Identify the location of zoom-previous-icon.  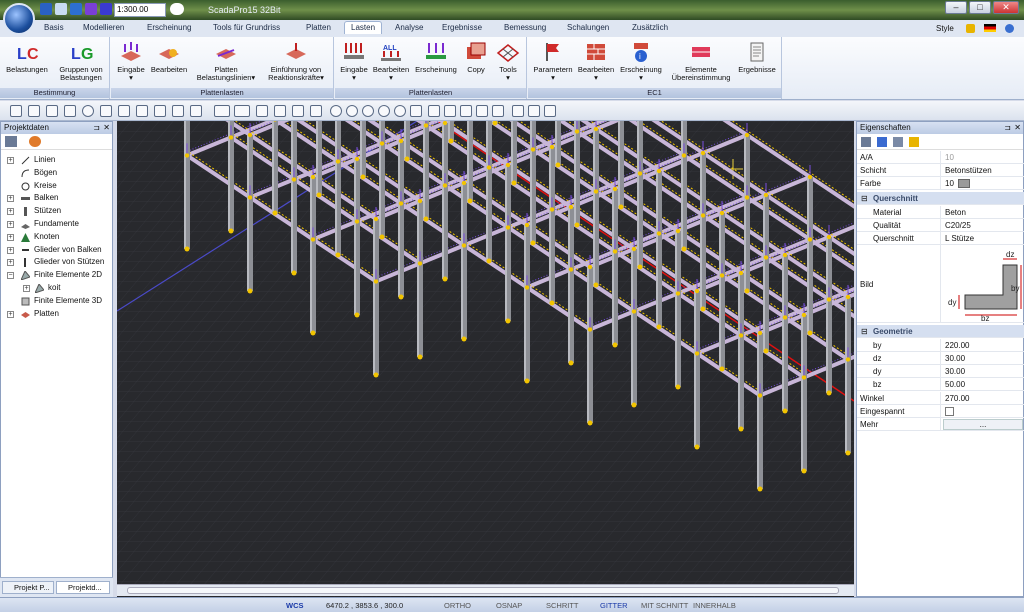
(368, 111).